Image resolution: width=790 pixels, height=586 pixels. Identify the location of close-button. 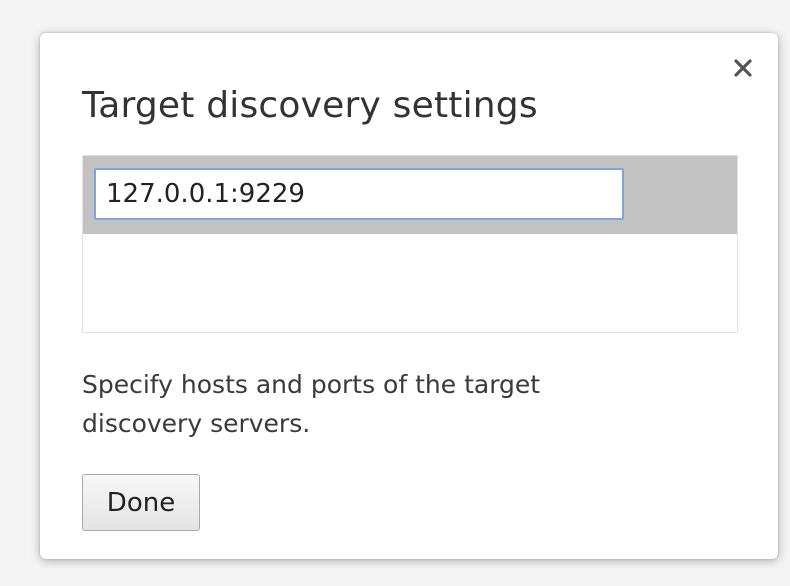
(743, 68).